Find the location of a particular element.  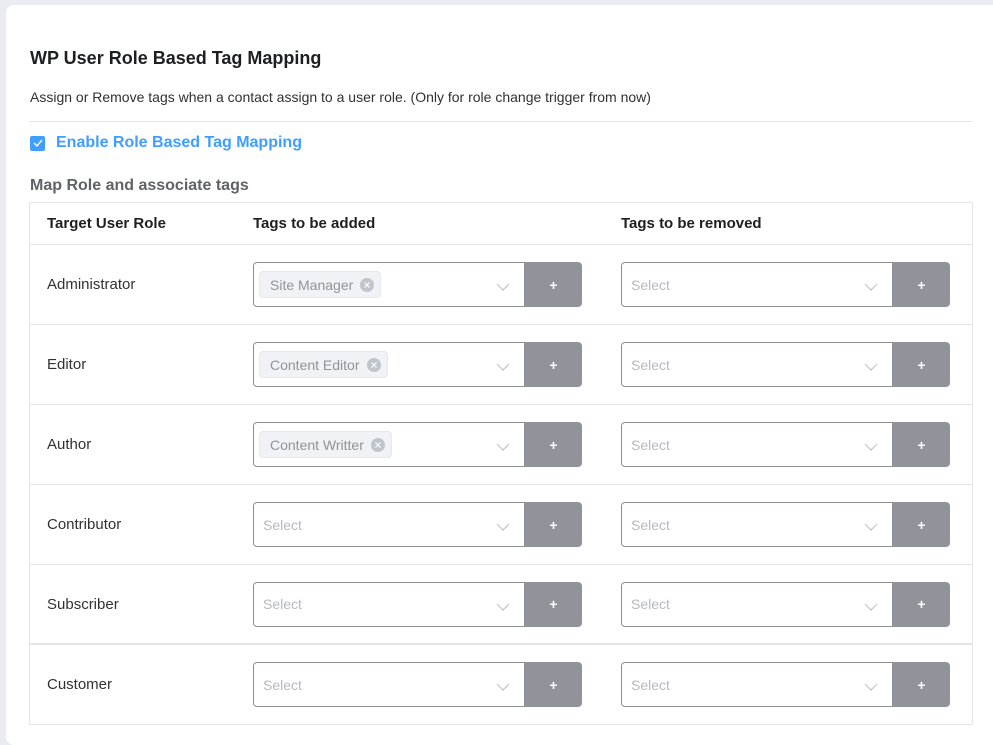

divider is located at coordinates (500, 121).